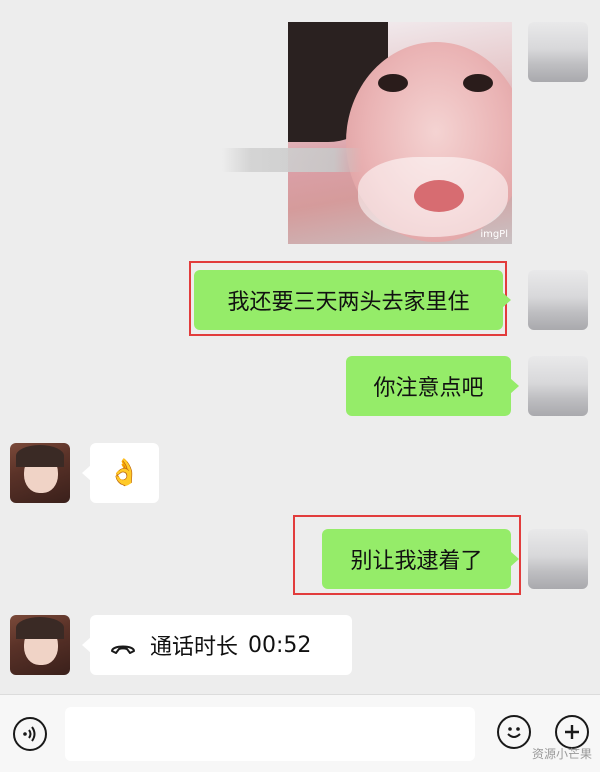 This screenshot has width=600, height=772. What do you see at coordinates (400, 133) in the screenshot?
I see `photo-message: imgPl` at bounding box center [400, 133].